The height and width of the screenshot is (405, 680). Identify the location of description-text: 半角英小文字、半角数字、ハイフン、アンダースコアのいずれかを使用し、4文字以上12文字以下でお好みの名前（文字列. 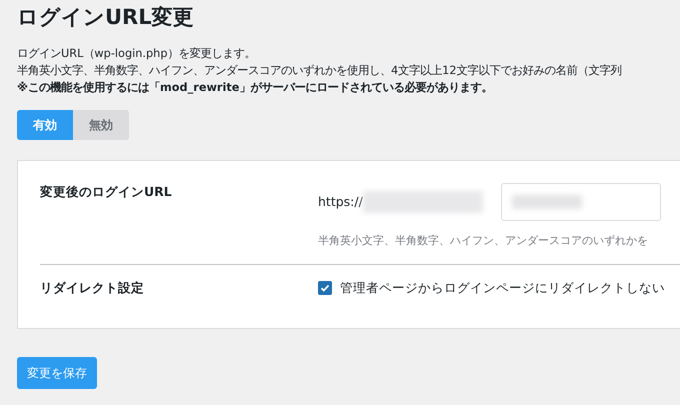
(320, 71).